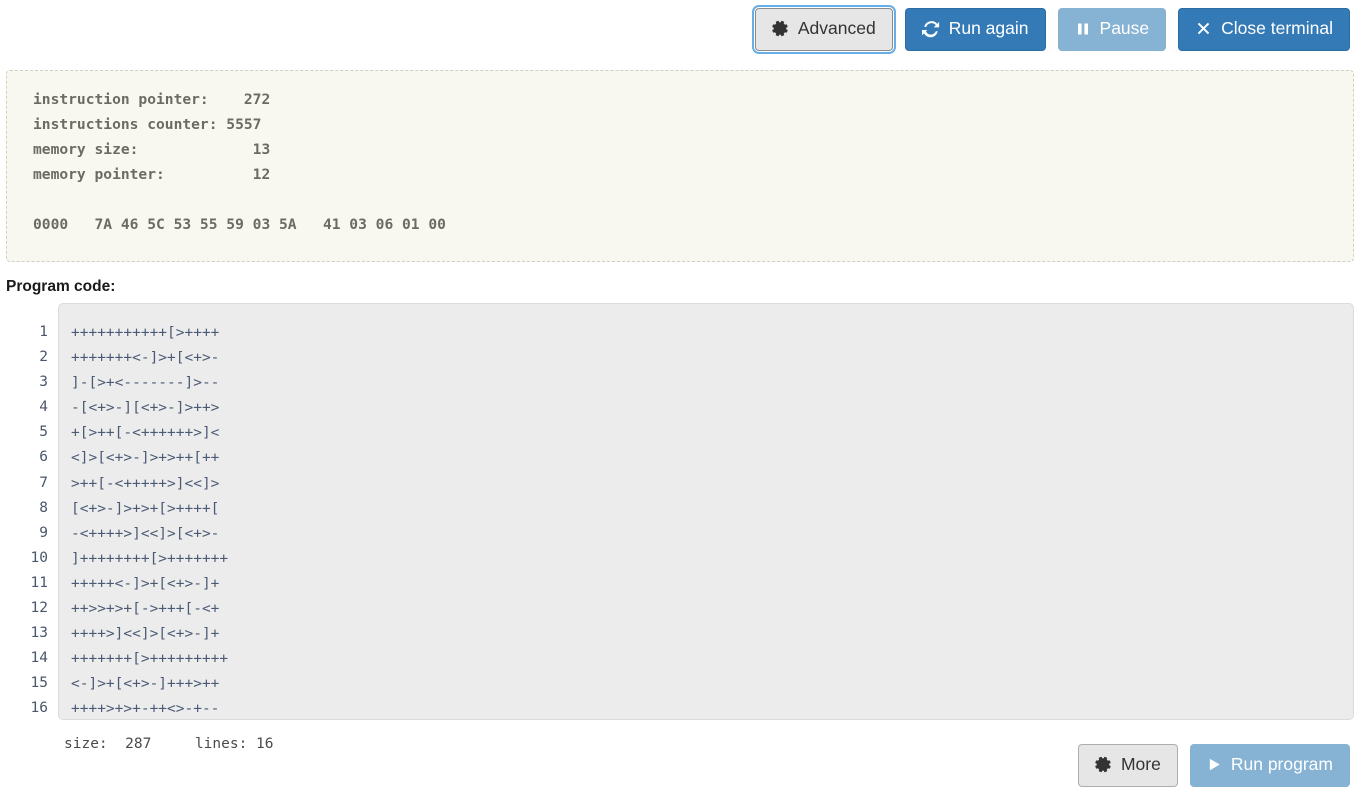  I want to click on code-line: [<+>-]>+>+[>++++[, so click(145, 508).